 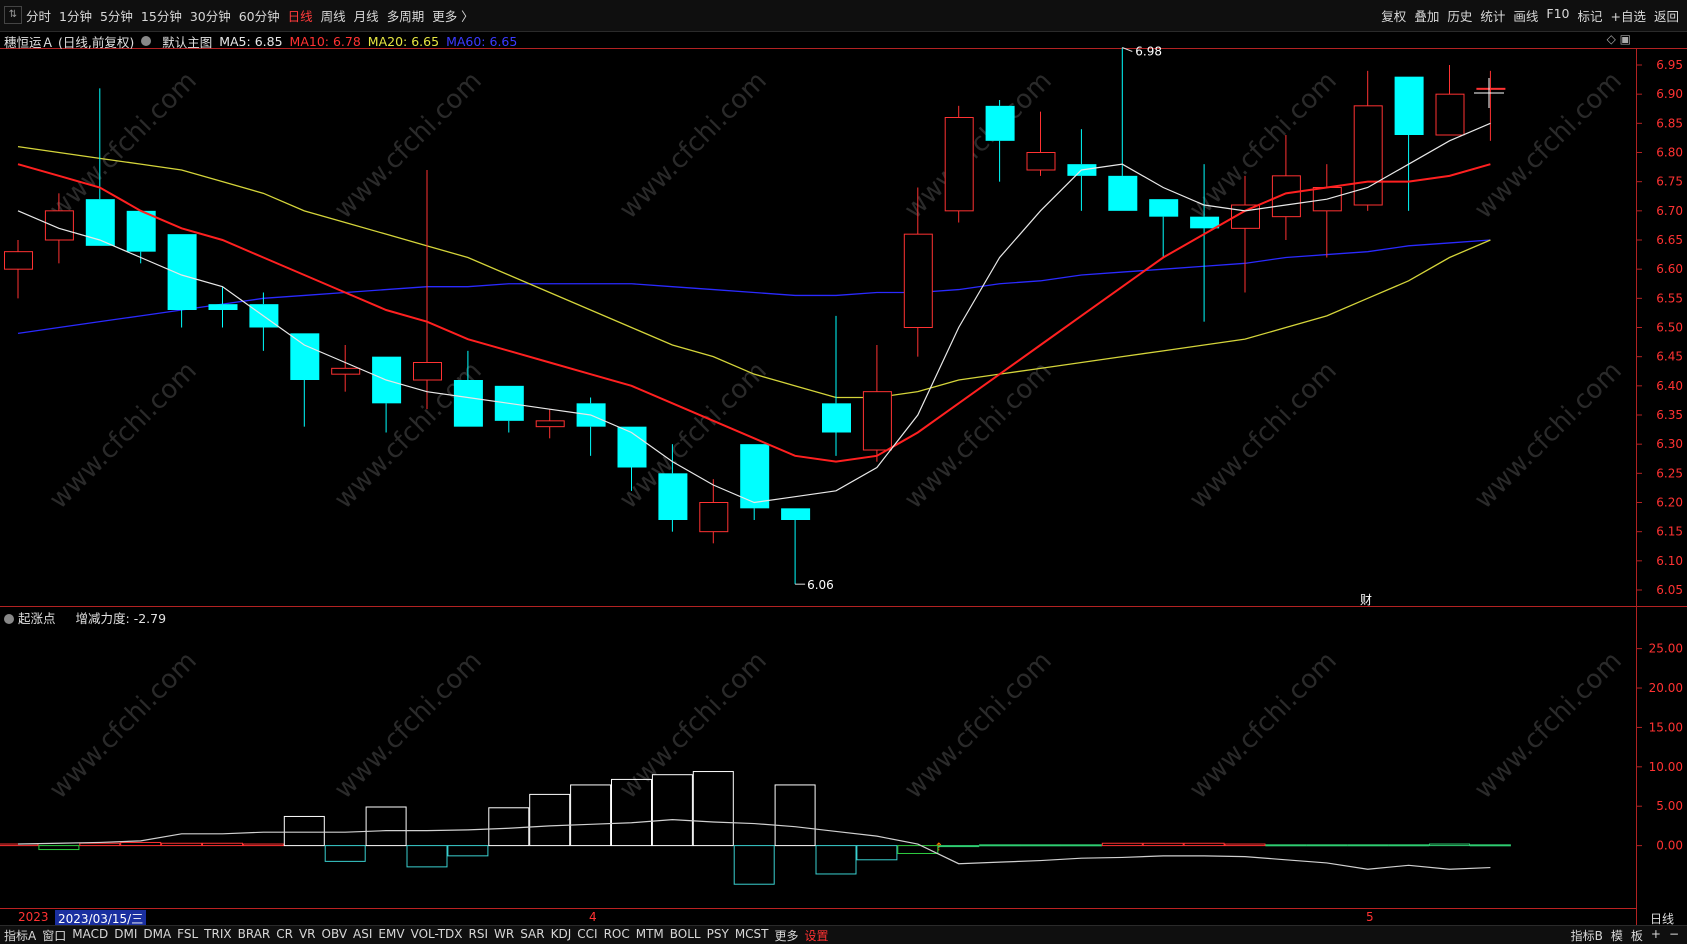 I want to click on toolbar-right-6: 标记, so click(x=1589, y=15).